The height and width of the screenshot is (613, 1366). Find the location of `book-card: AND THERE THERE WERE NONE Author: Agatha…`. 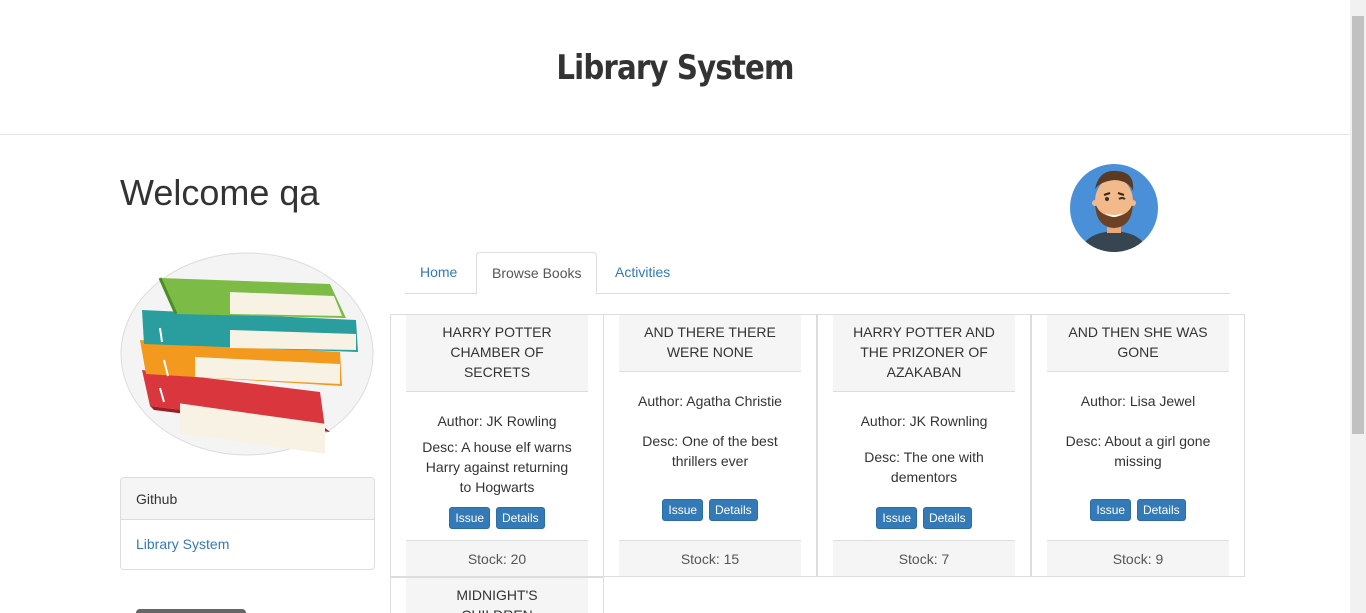

book-card: AND THERE THERE WERE NONE Author: Agatha… is located at coordinates (710, 445).